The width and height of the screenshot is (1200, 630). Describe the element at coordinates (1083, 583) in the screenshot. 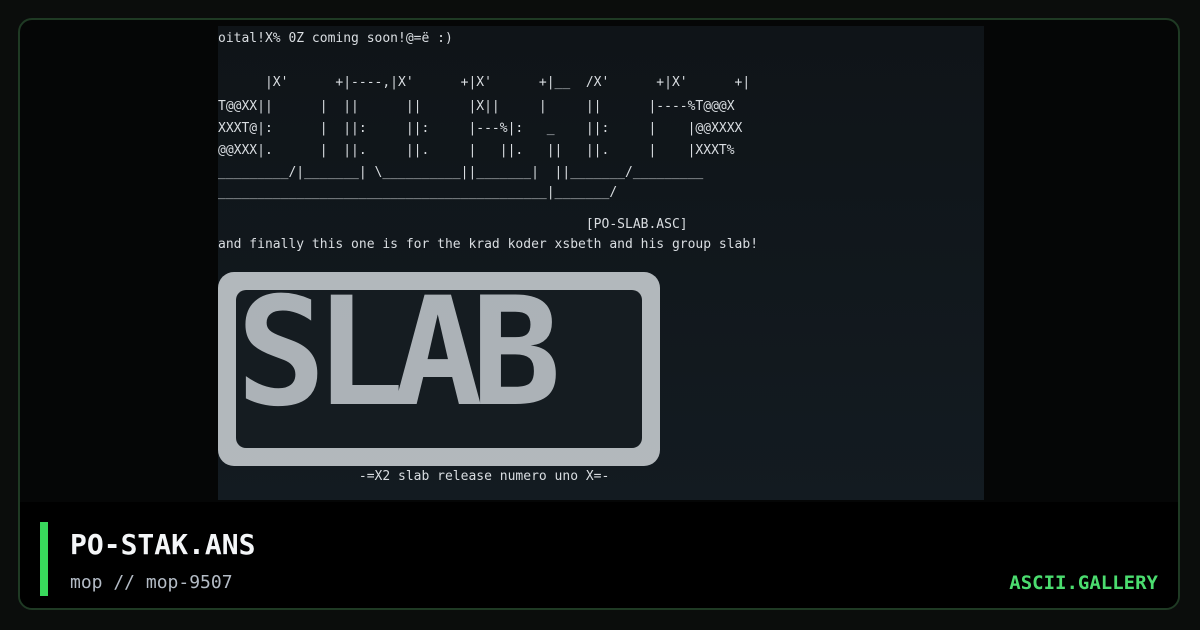

I see `site-brand-link: ASCII.GALLERY` at that location.